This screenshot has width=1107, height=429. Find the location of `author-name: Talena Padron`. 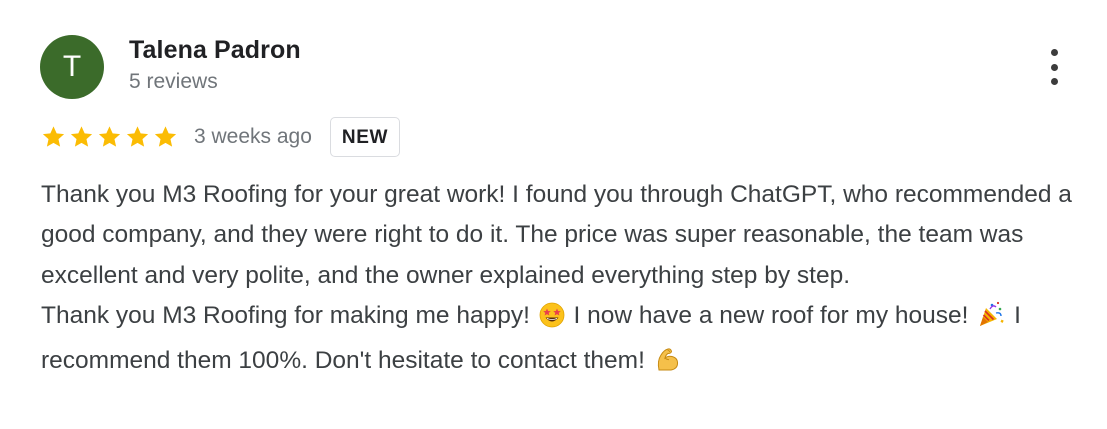

author-name: Talena Padron is located at coordinates (215, 50).